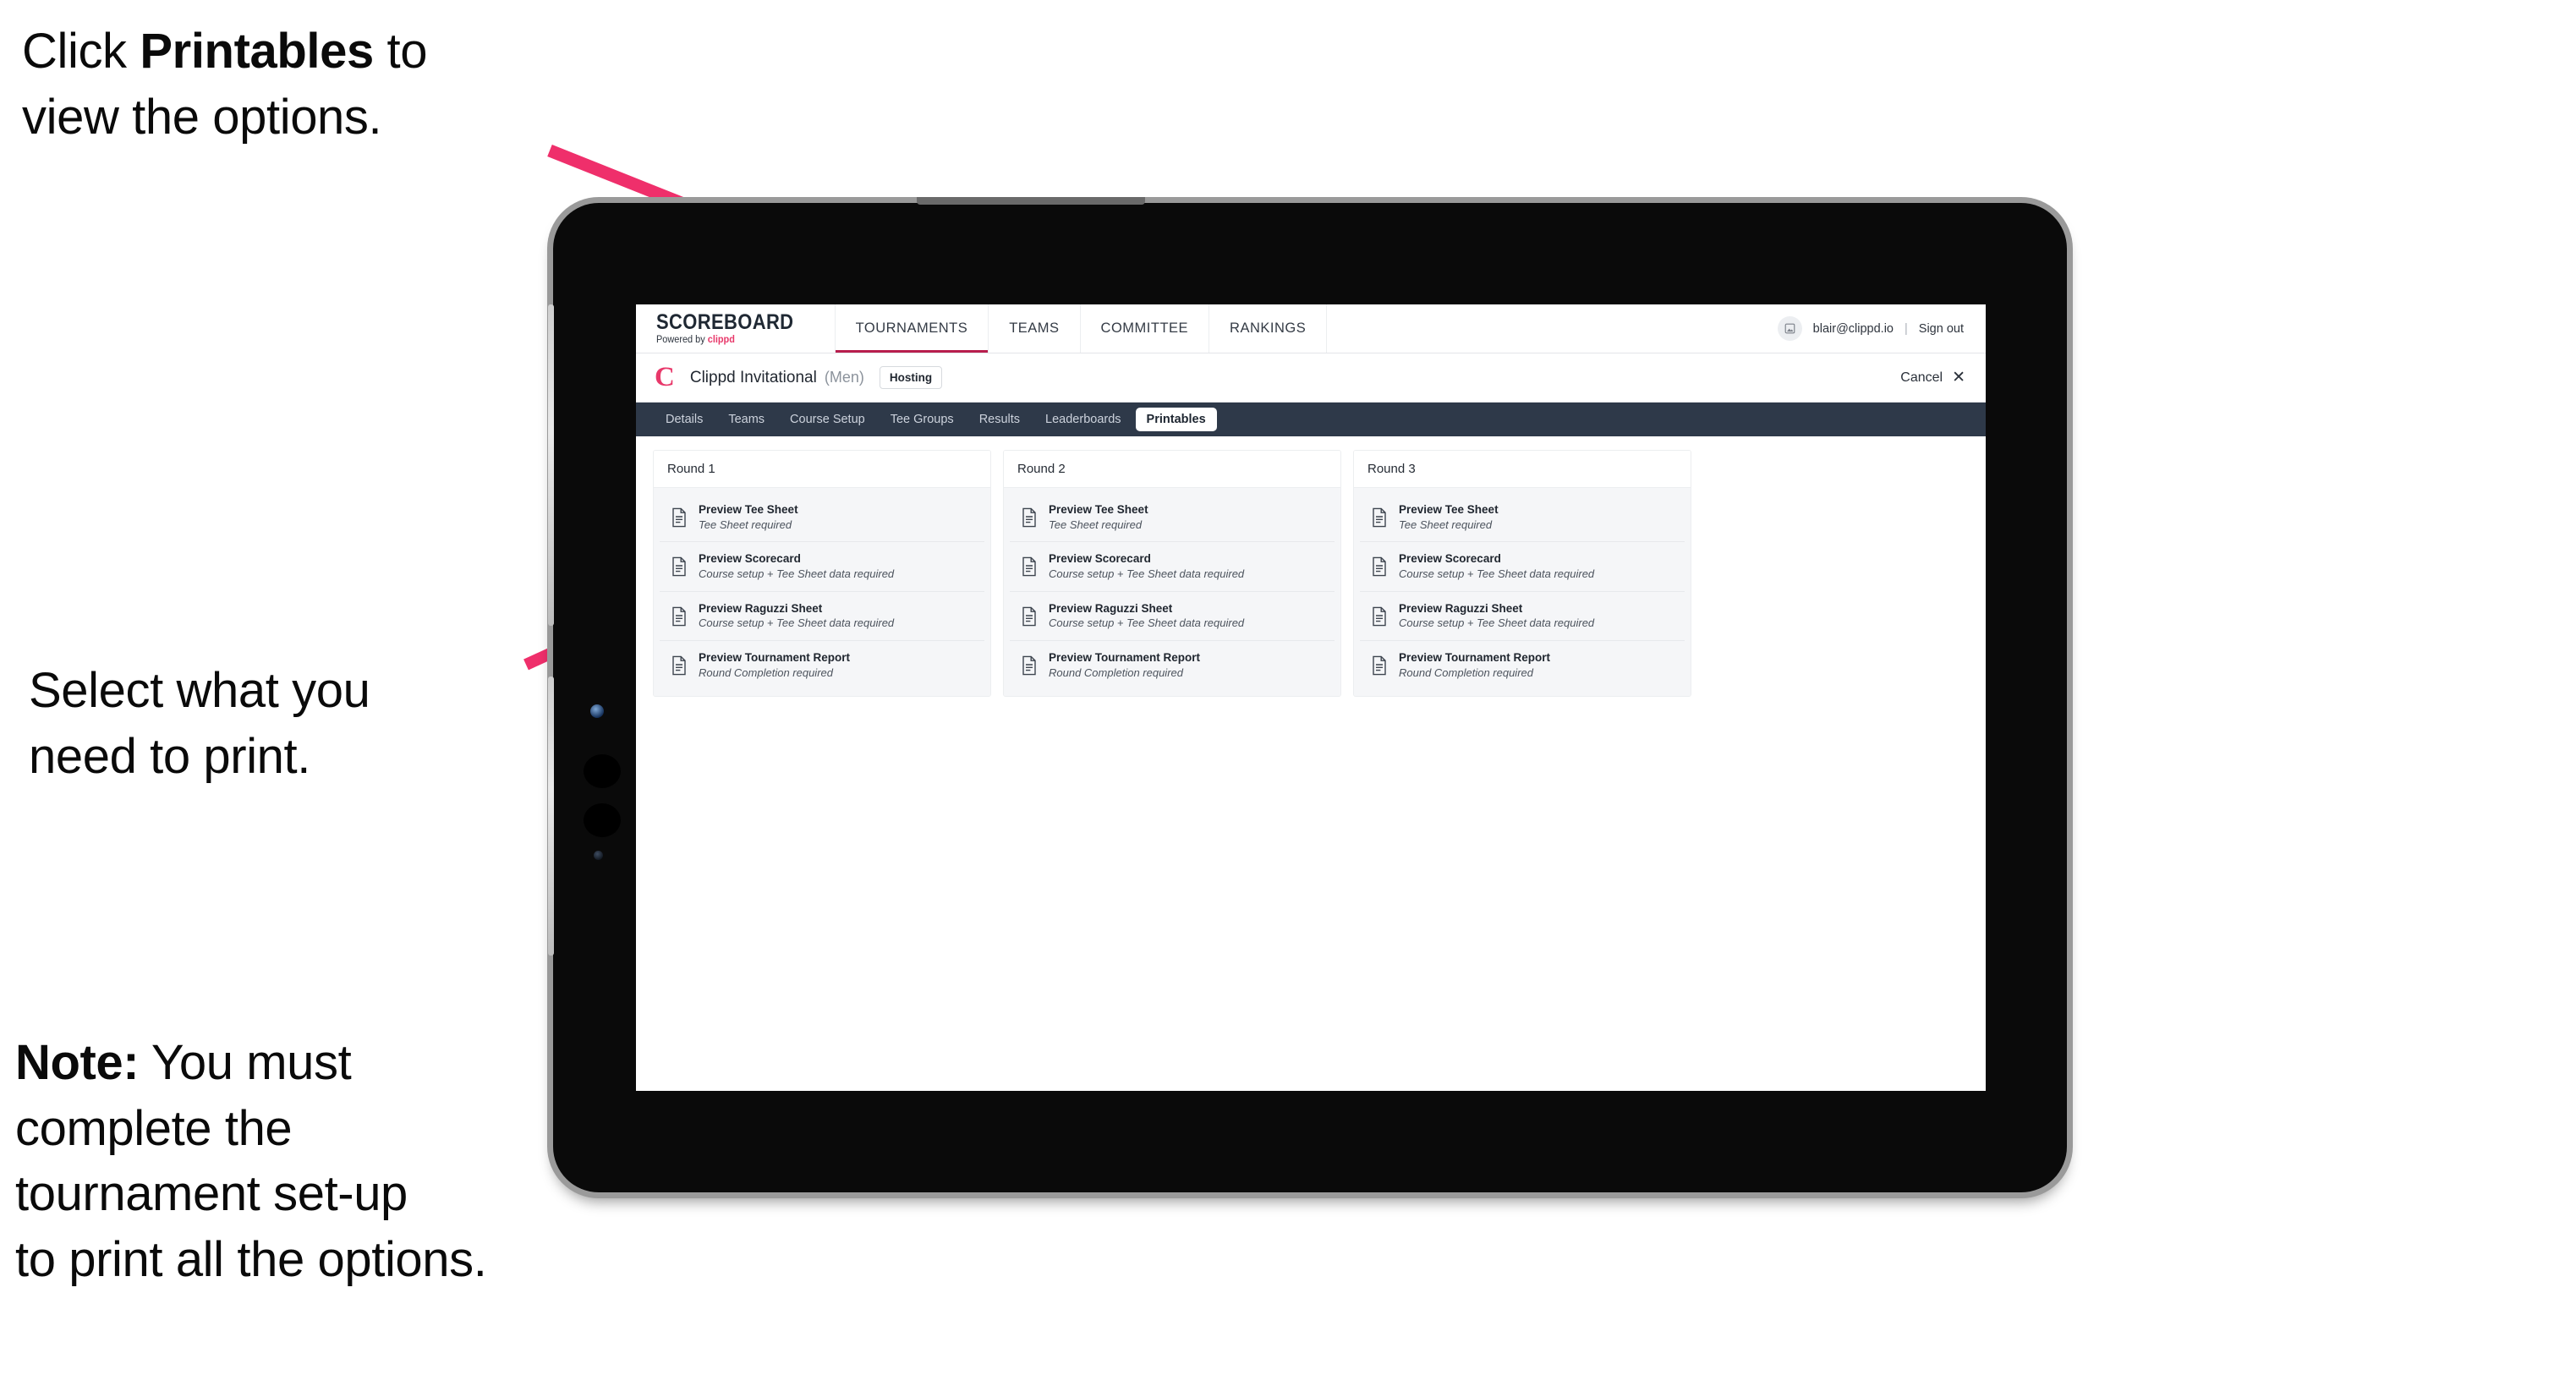 The width and height of the screenshot is (2576, 1386). I want to click on tab-label: Printables, so click(1176, 419).